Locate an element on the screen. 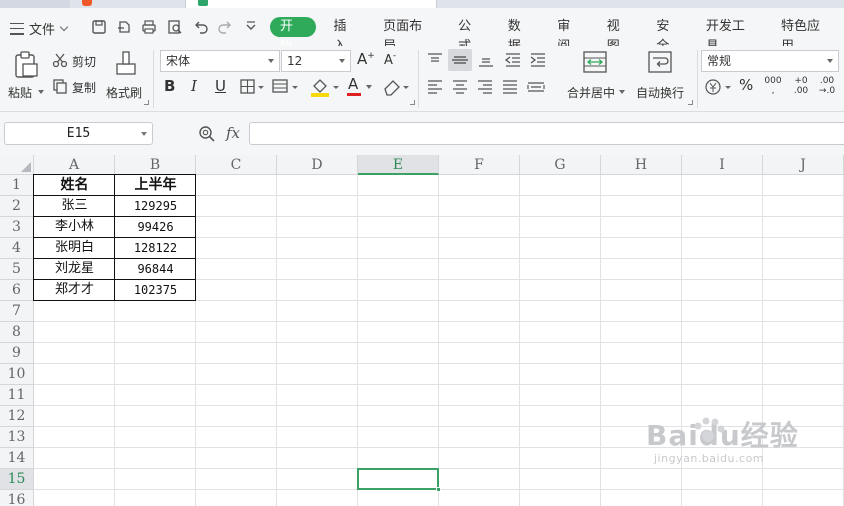 Image resolution: width=844 pixels, height=506 pixels. wrap-text-button: 自动换行 is located at coordinates (661, 78).